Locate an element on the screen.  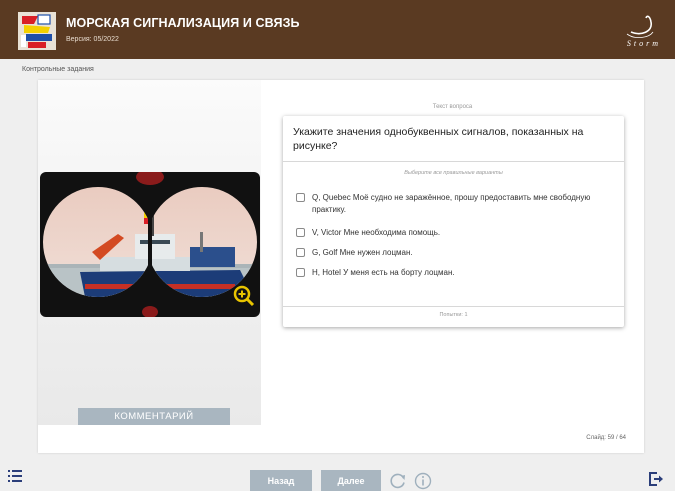
comment-button: КОММЕНТАРИЙ is located at coordinates (154, 416).